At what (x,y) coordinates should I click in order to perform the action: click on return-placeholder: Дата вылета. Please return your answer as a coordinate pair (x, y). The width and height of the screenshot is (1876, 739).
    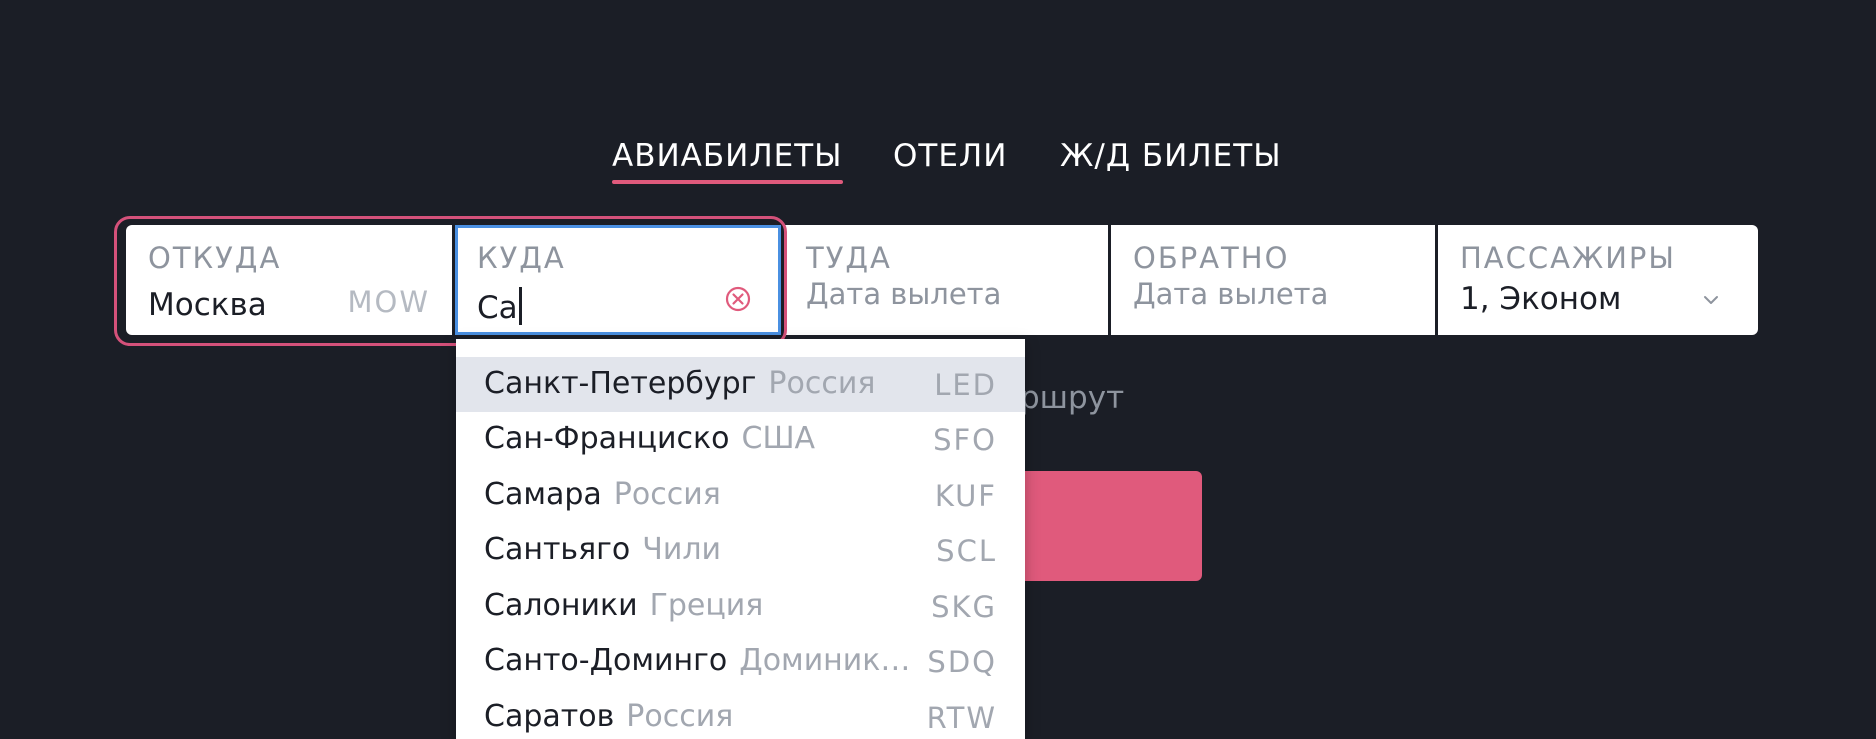
    Looking at the image, I should click on (1231, 294).